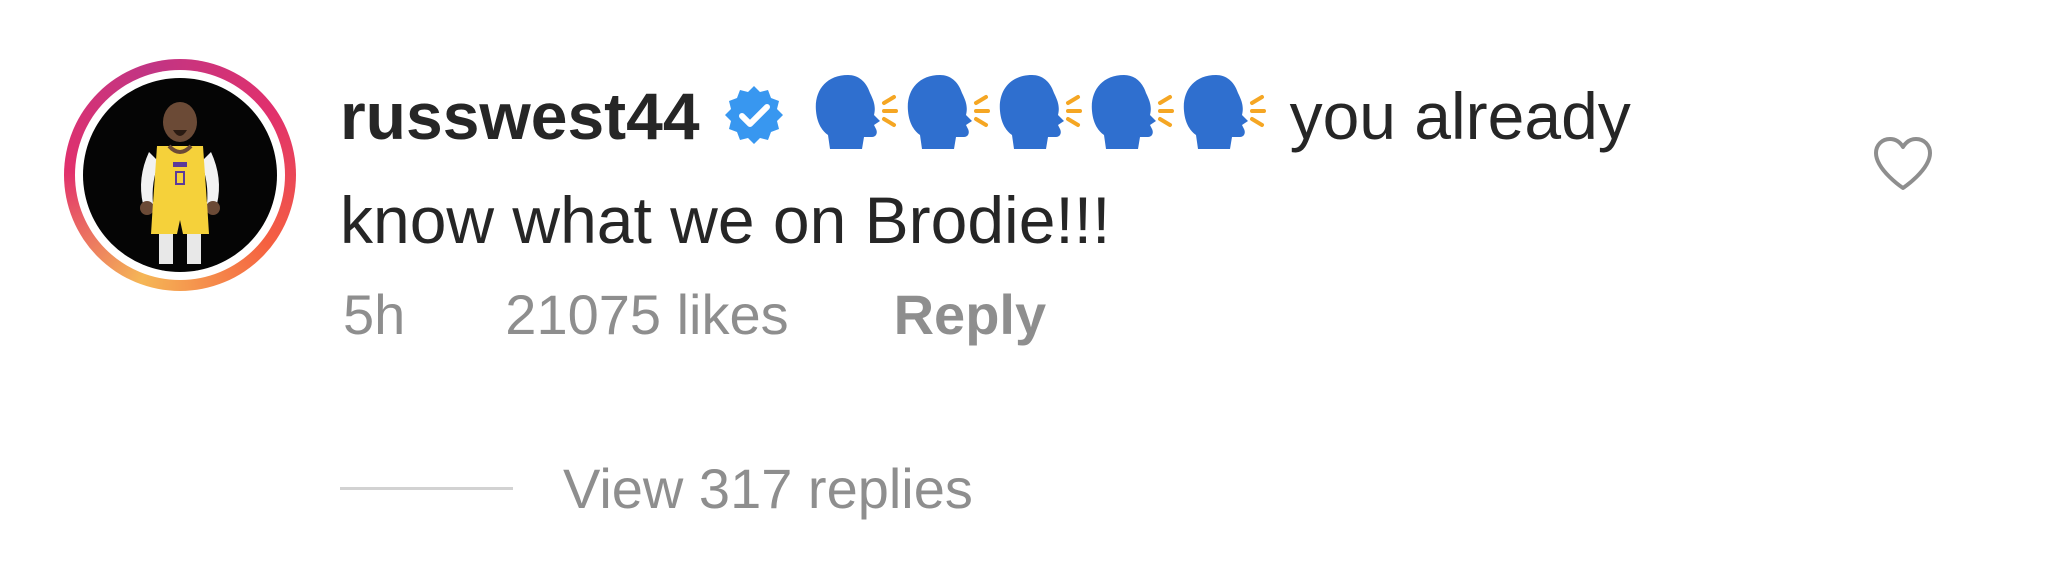 The height and width of the screenshot is (571, 2048). I want to click on username: russwest44, so click(520, 116).